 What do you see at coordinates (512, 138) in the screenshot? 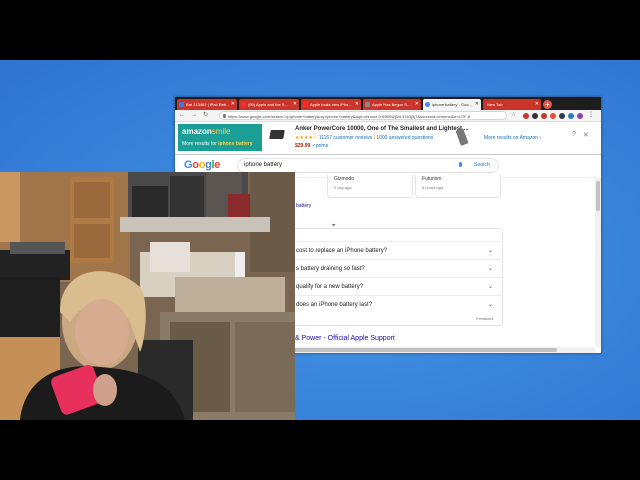
I see `more-results-on-amazon-link: More results on Amazon ›` at bounding box center [512, 138].